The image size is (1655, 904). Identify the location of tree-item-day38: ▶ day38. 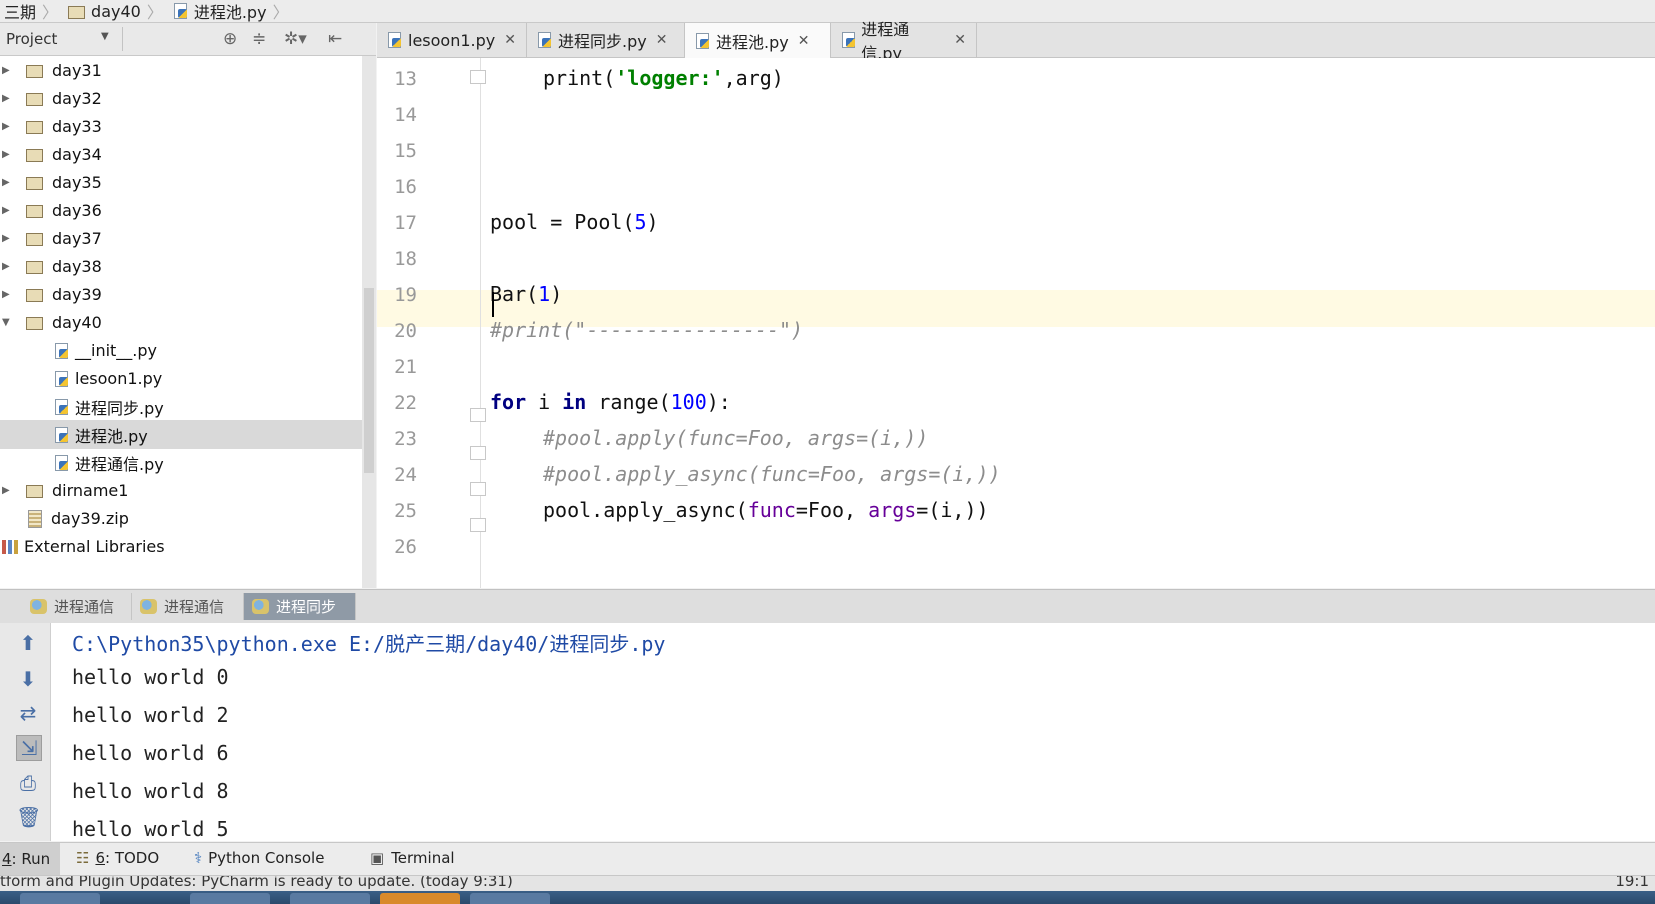
(181, 266).